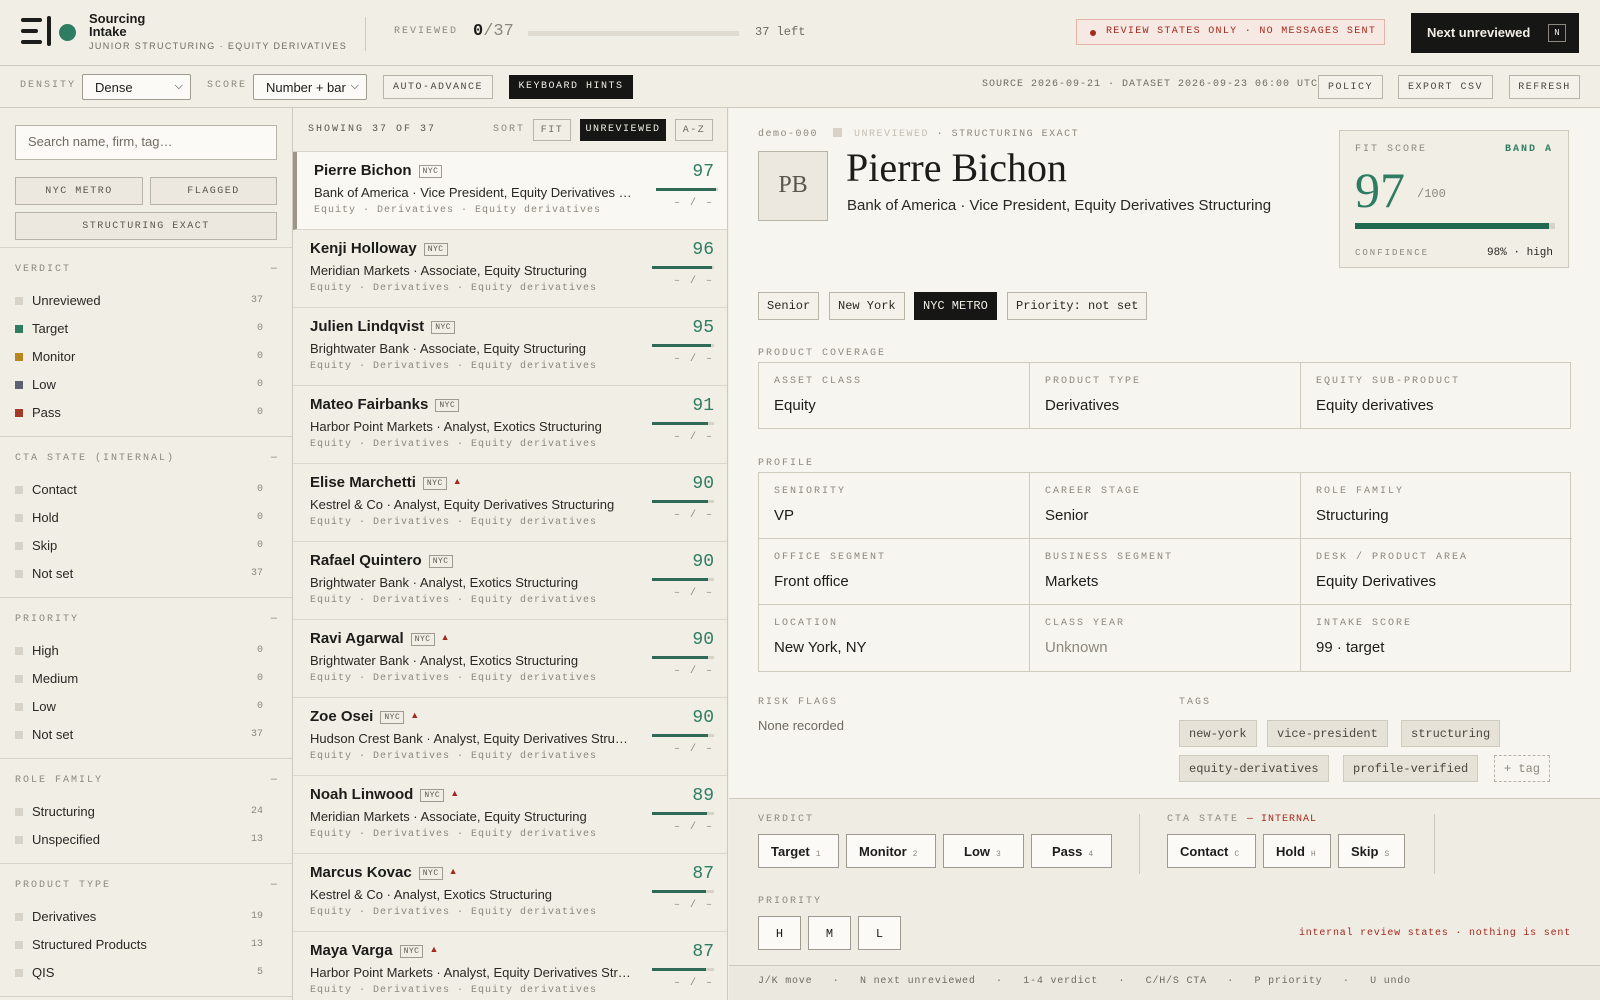 The image size is (1600, 1000). What do you see at coordinates (146, 841) in the screenshot?
I see `filter-option-unspecified: Unspecified 13` at bounding box center [146, 841].